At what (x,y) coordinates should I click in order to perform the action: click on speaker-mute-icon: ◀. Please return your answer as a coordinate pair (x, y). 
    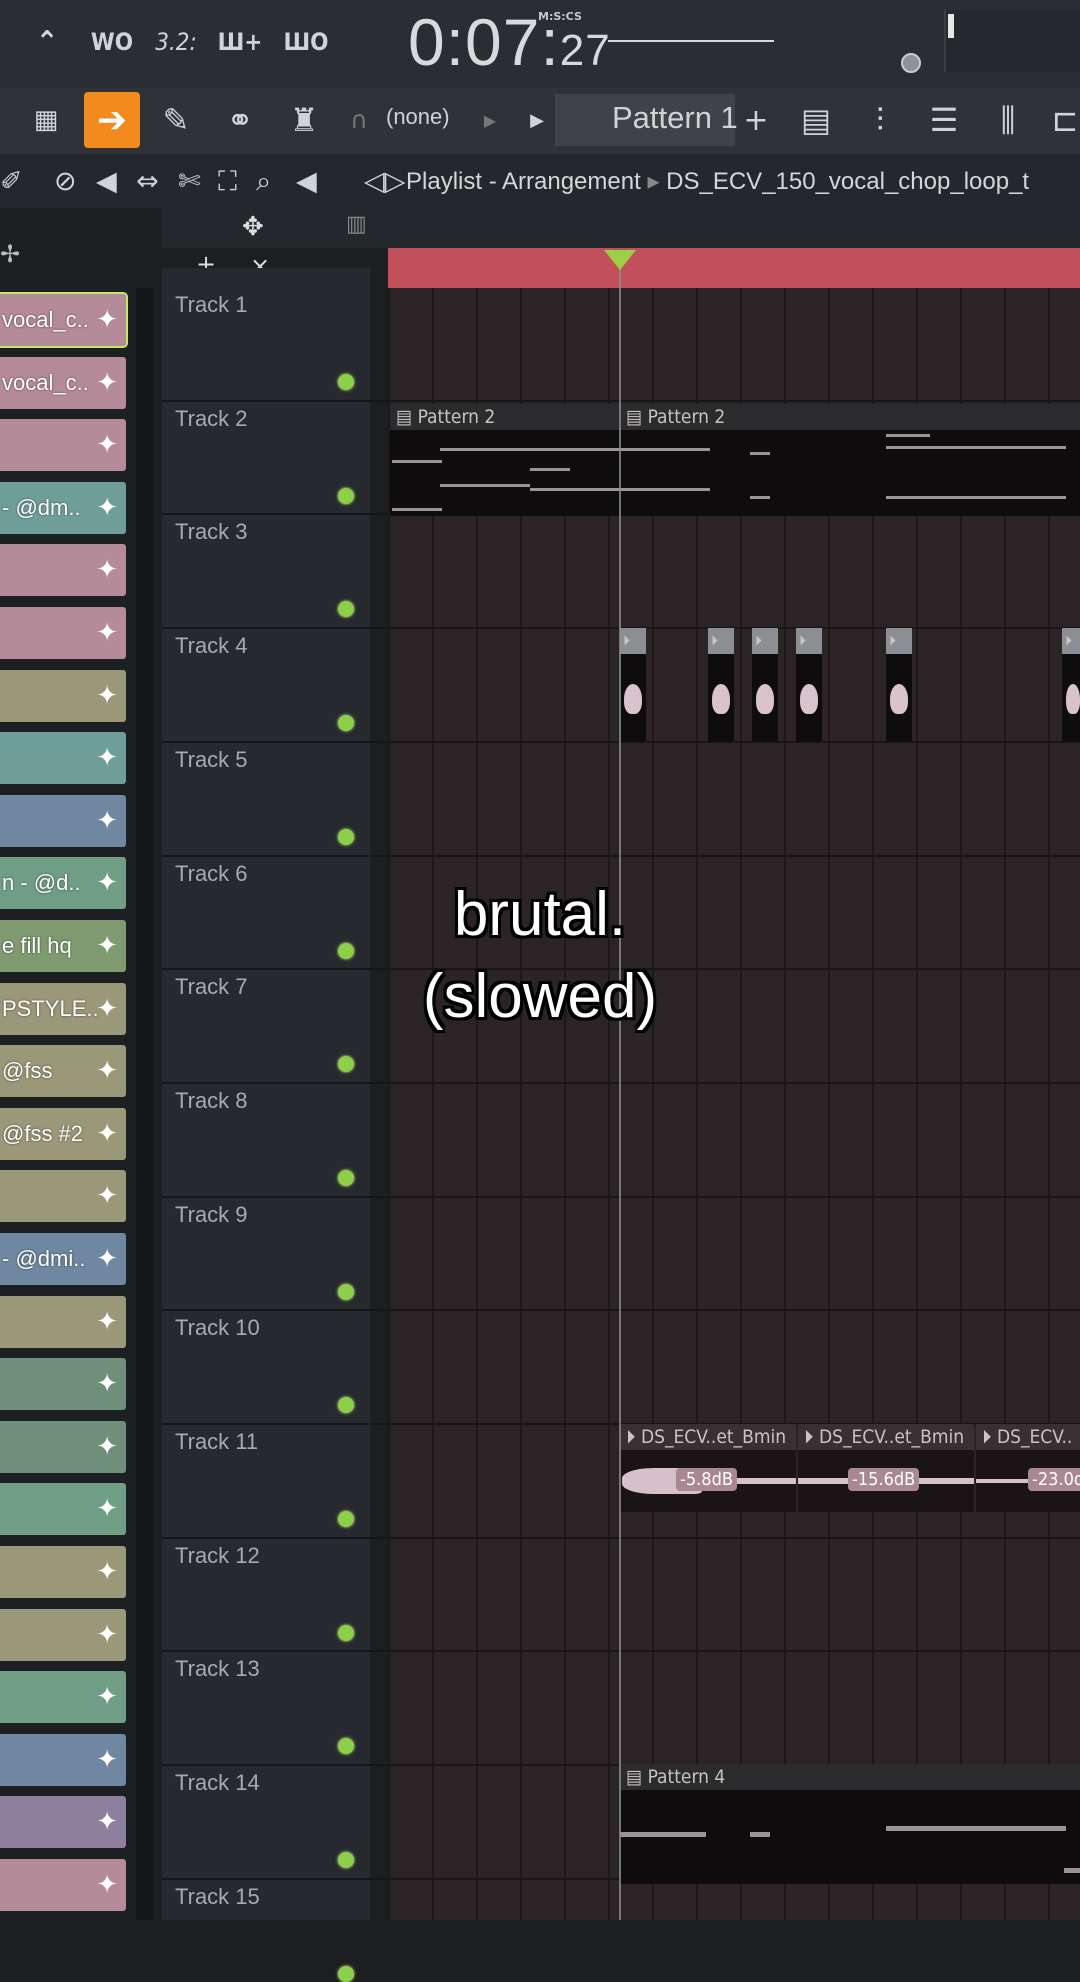
    Looking at the image, I should click on (106, 181).